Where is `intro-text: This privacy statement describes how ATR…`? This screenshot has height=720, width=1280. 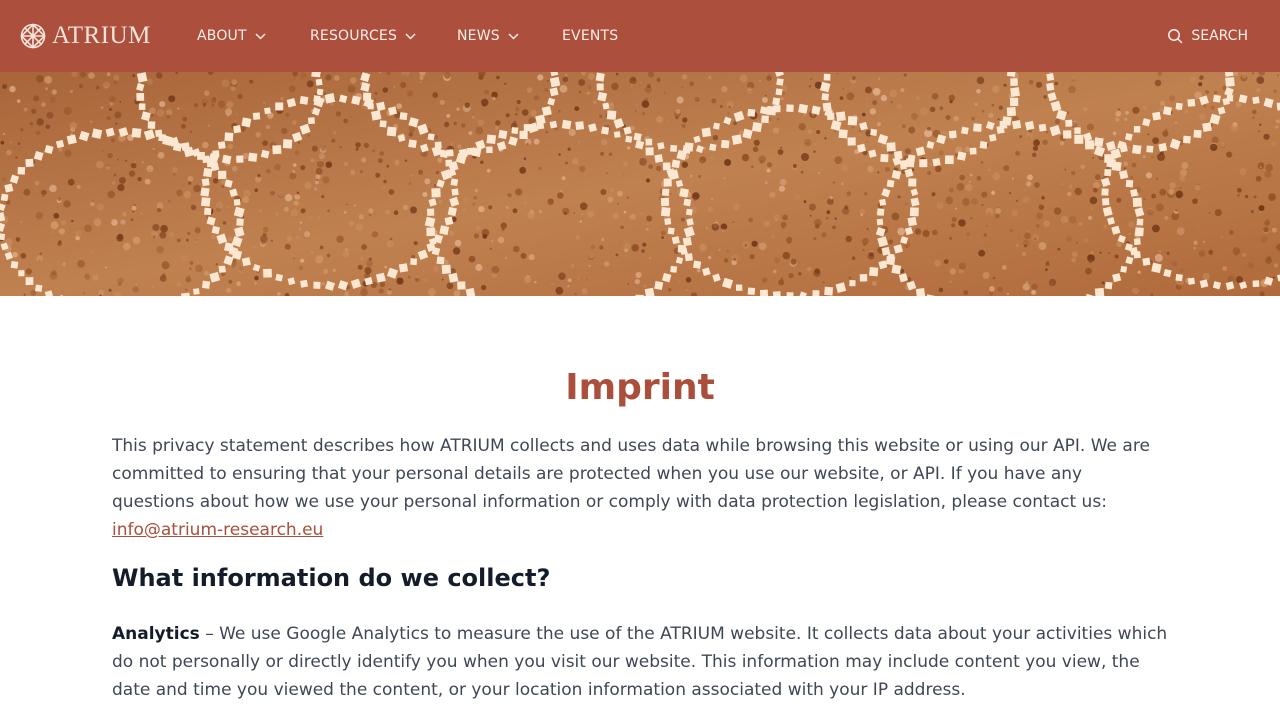
intro-text: This privacy statement describes how ATR… is located at coordinates (631, 474).